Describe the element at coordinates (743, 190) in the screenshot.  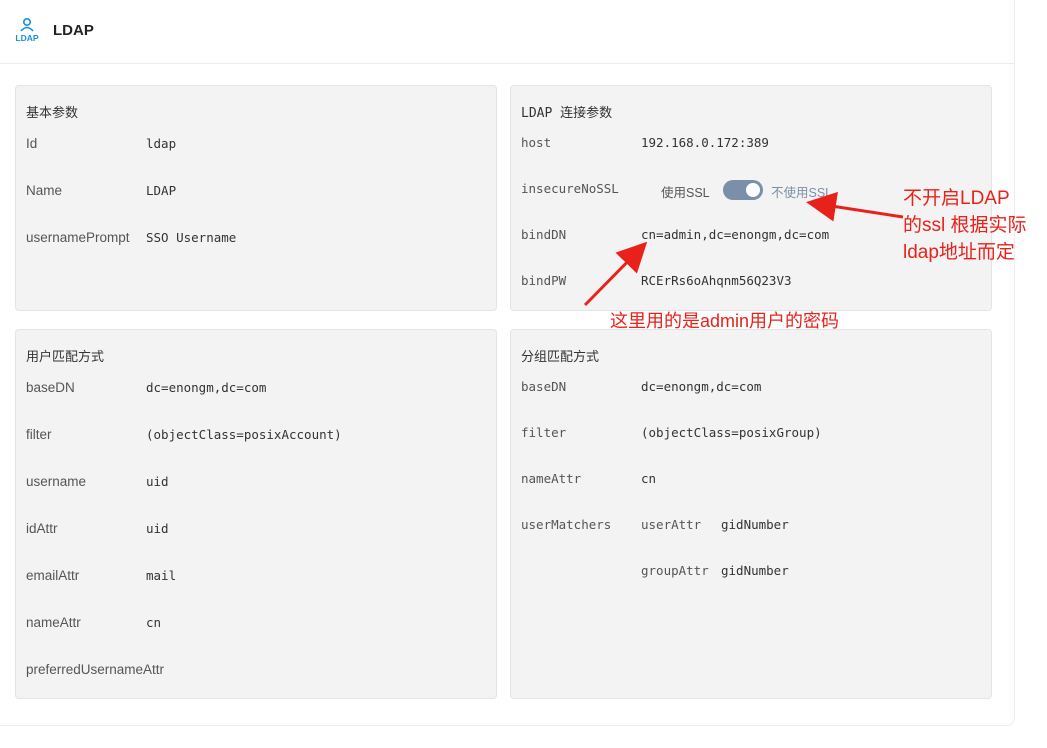
I see `ssl-toggle-switch` at that location.